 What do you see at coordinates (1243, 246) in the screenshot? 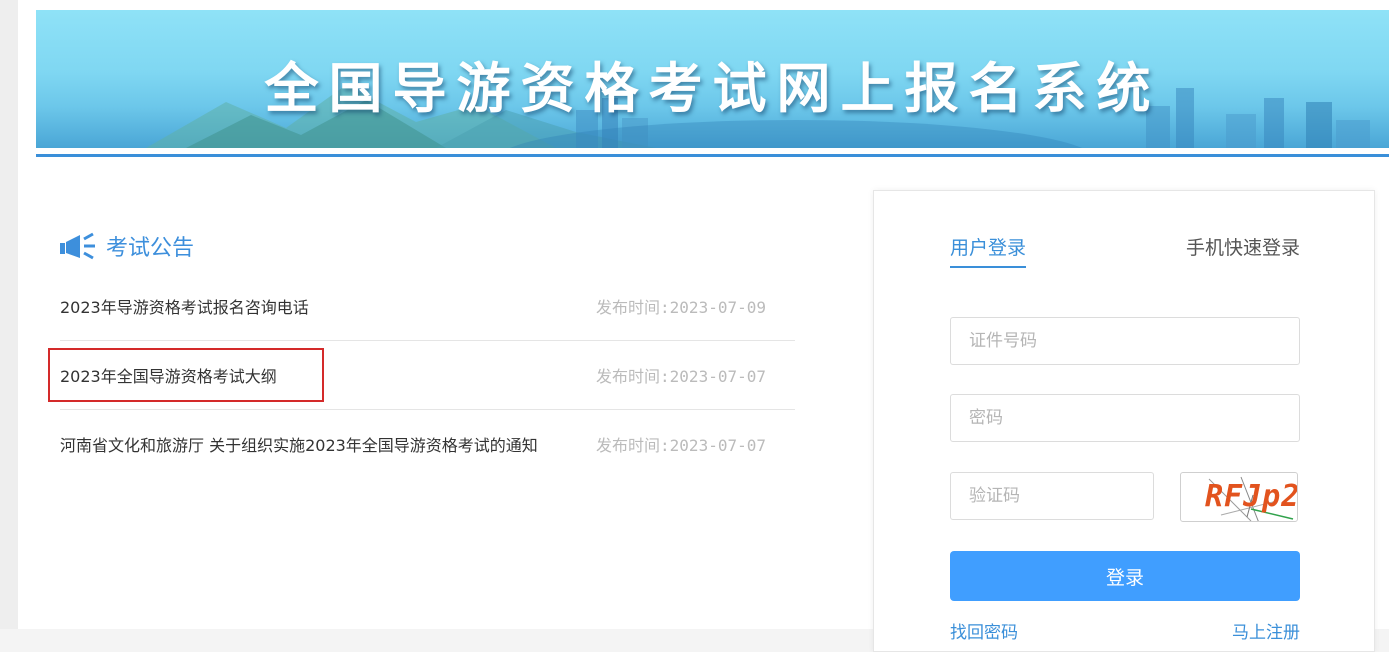
I see `tab-phone-login: 手机快速登录` at bounding box center [1243, 246].